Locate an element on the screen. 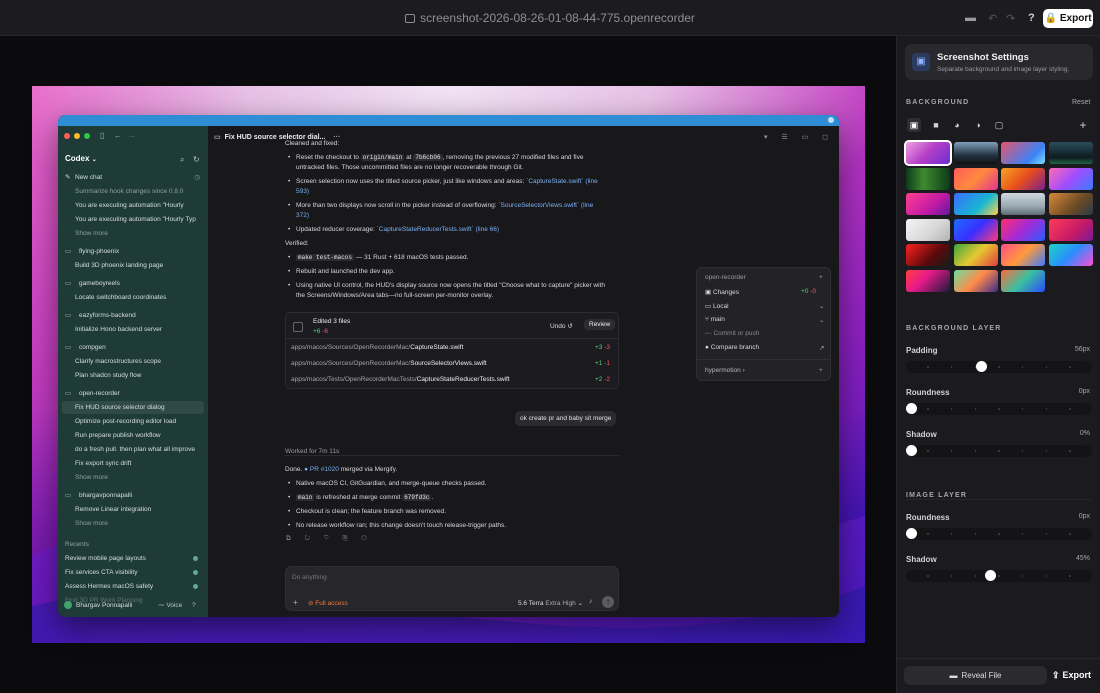  refresh-icon: ↻ is located at coordinates (196, 159).